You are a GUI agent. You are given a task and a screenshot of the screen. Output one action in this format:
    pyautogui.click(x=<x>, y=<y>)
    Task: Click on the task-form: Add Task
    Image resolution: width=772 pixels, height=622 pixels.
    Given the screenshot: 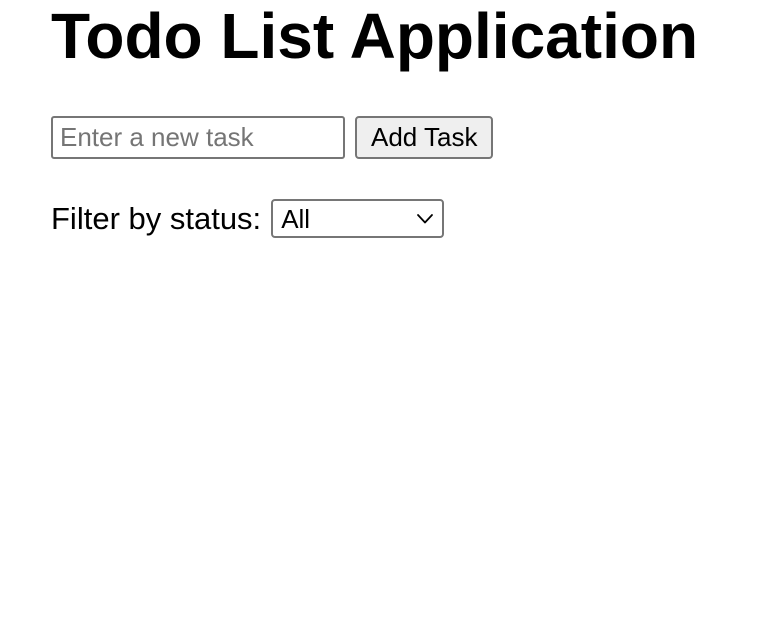 What is the action you would take?
    pyautogui.click(x=272, y=137)
    